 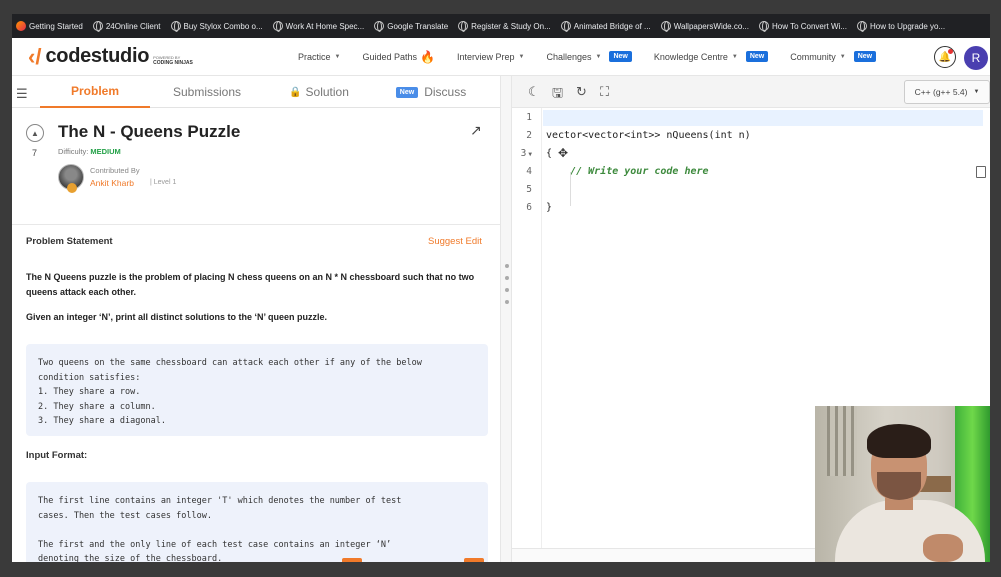 I want to click on copy-icon, so click(x=981, y=172).